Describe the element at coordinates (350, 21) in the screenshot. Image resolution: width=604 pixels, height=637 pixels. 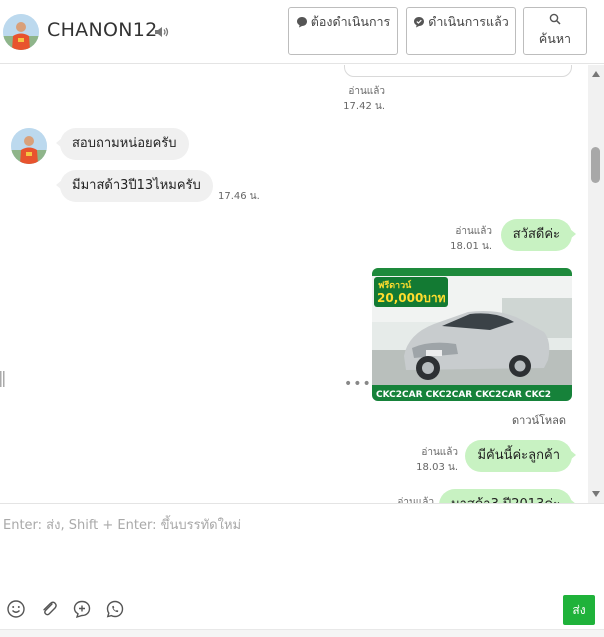
I see `todo-button-label: ต้องดำเนินการ` at that location.